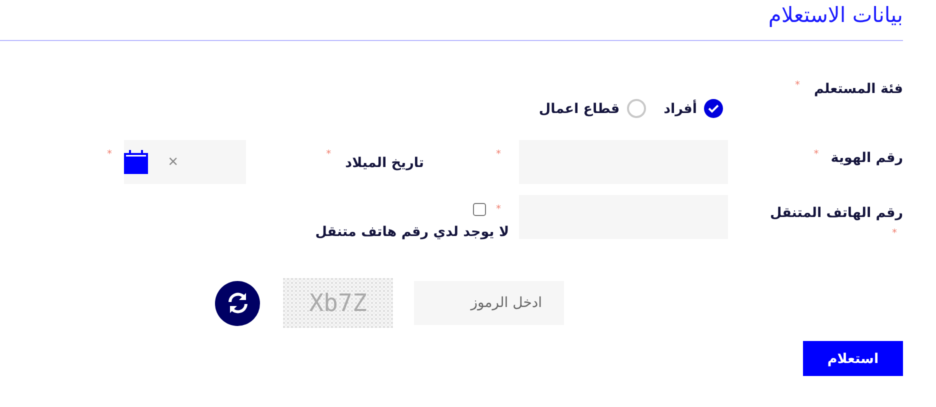  I want to click on radio-option: أفراد, so click(693, 108).